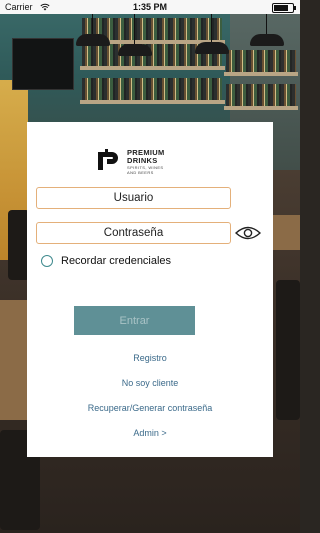 The height and width of the screenshot is (533, 320). I want to click on chair, so click(288, 350).